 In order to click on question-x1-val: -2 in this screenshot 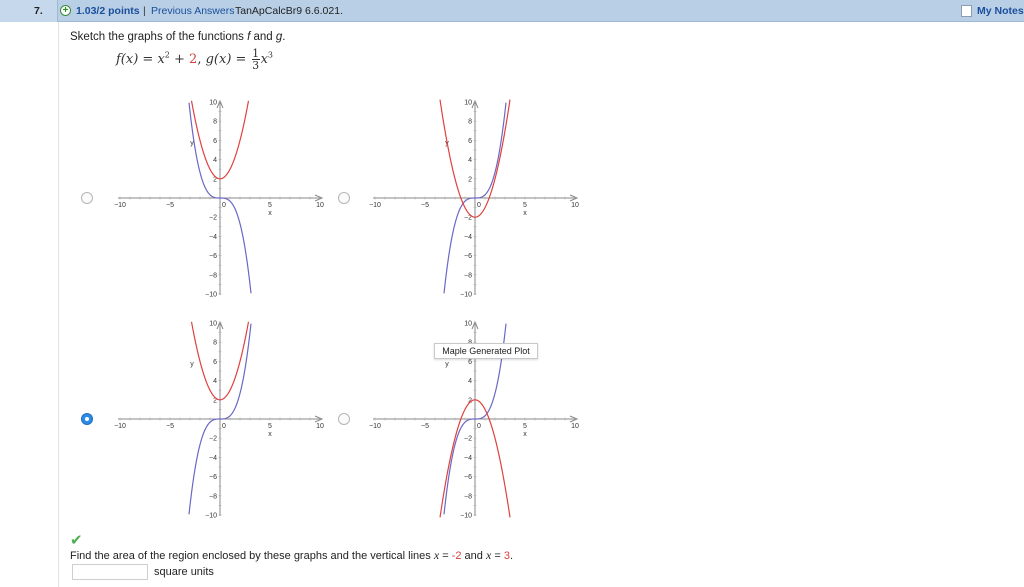, I will do `click(456, 556)`.